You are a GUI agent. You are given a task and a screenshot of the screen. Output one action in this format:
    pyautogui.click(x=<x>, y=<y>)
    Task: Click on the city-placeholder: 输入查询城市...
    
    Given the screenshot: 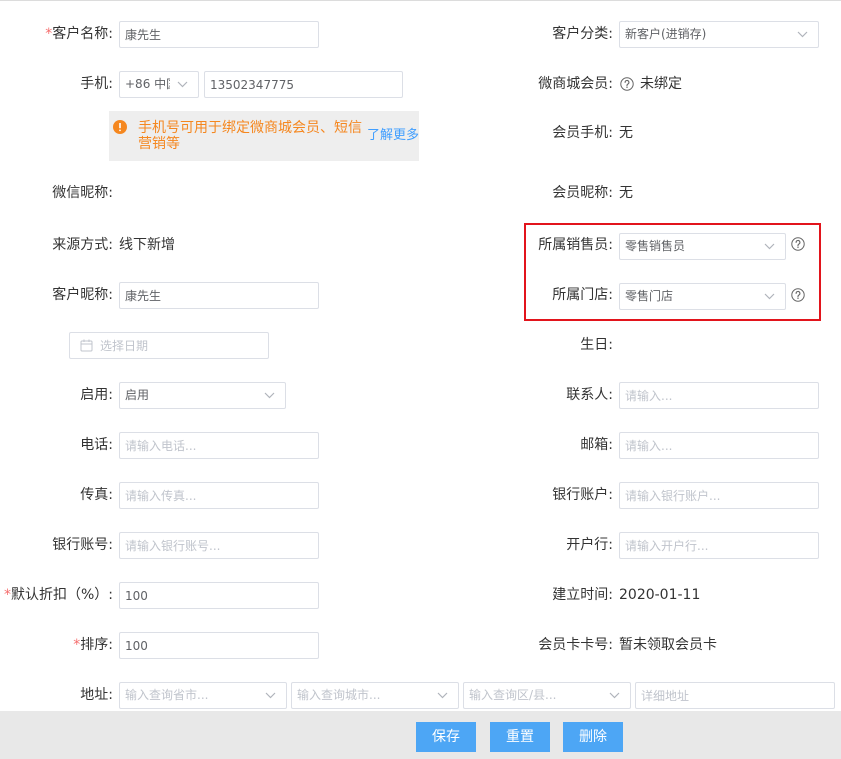 What is the action you would take?
    pyautogui.click(x=339, y=695)
    